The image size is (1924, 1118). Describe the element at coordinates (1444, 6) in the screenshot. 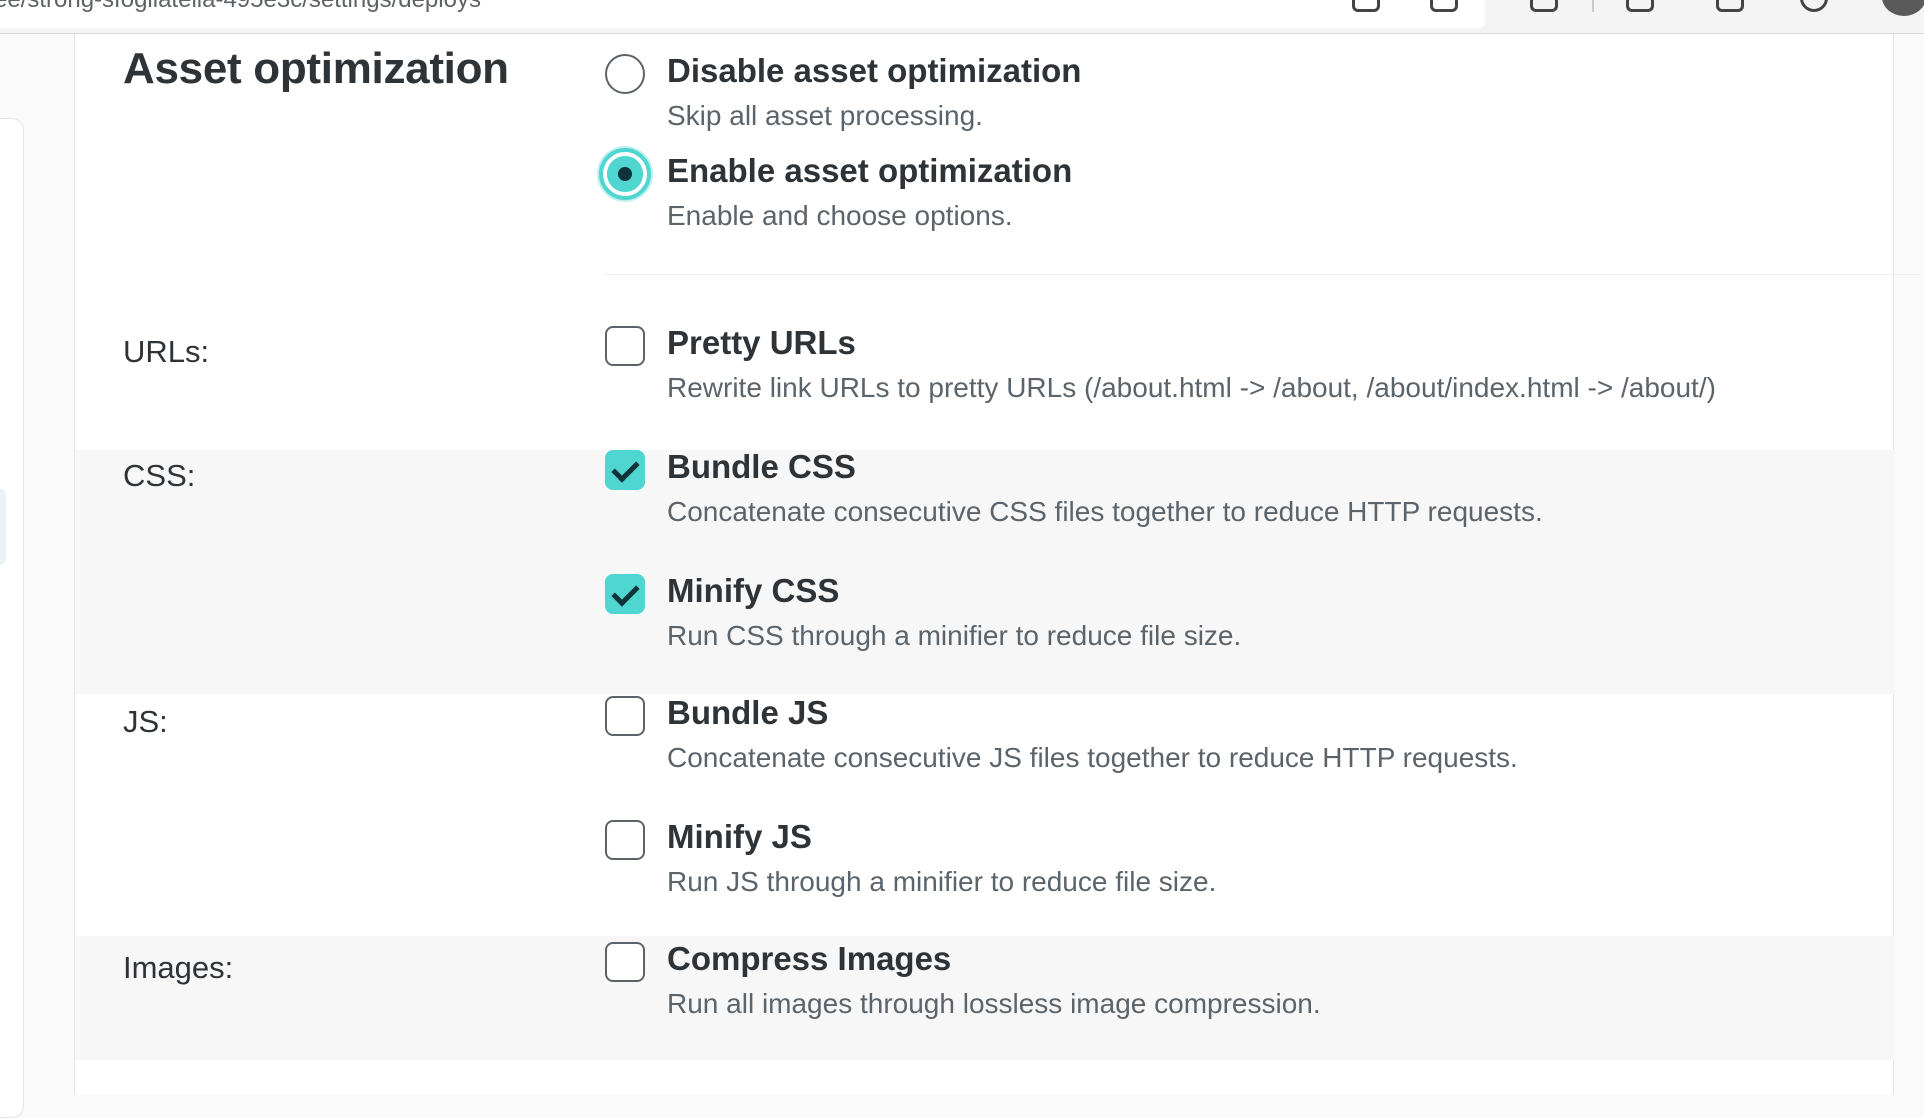

I see `add-favorite-icon` at that location.